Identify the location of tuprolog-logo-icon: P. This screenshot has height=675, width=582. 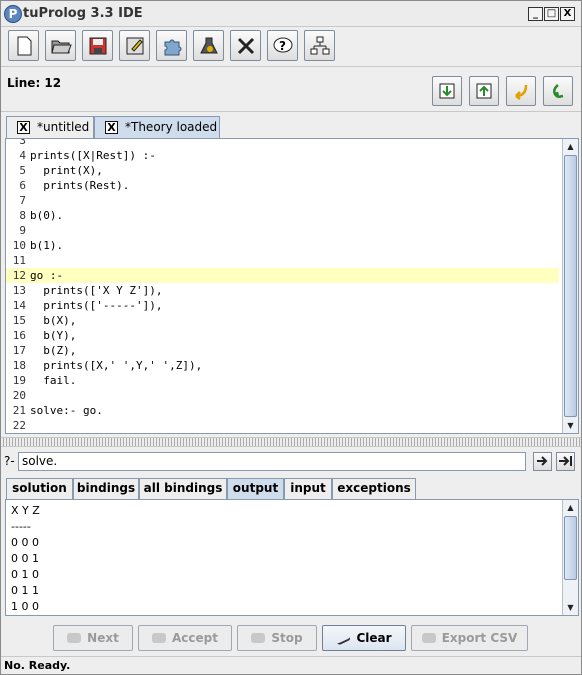
(13, 14).